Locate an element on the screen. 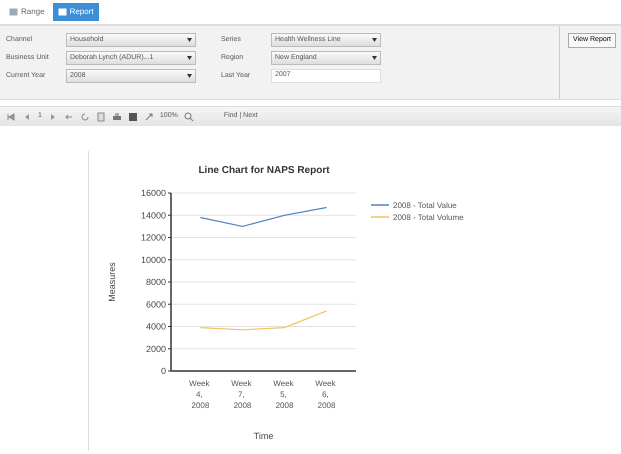 The width and height of the screenshot is (621, 454). y-tick-label: 0 is located at coordinates (163, 371).